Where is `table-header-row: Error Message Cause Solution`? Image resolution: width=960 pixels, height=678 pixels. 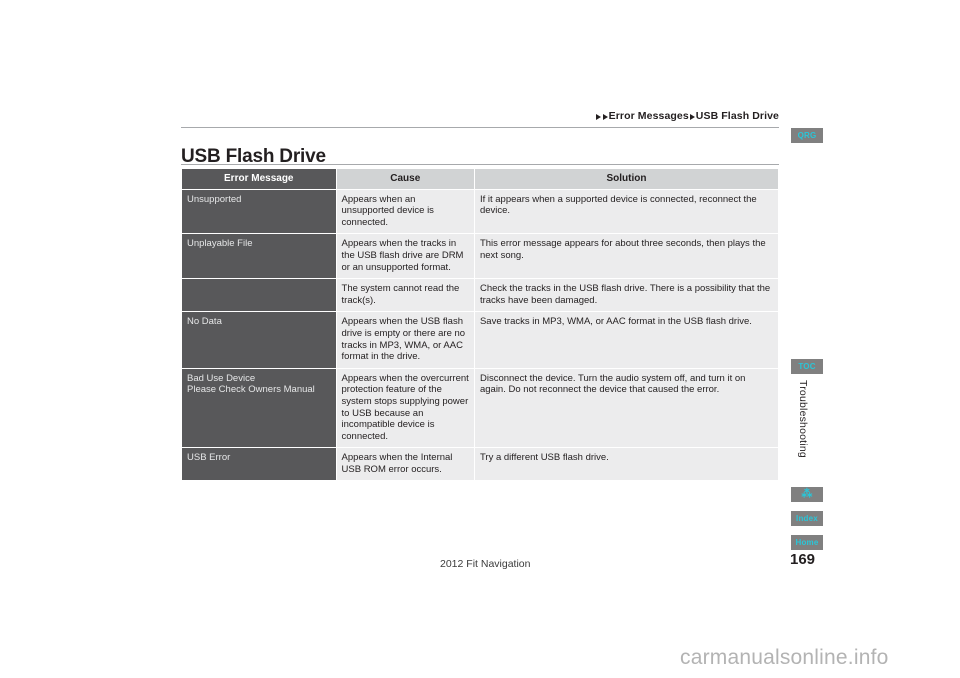 table-header-row: Error Message Cause Solution is located at coordinates (480, 179).